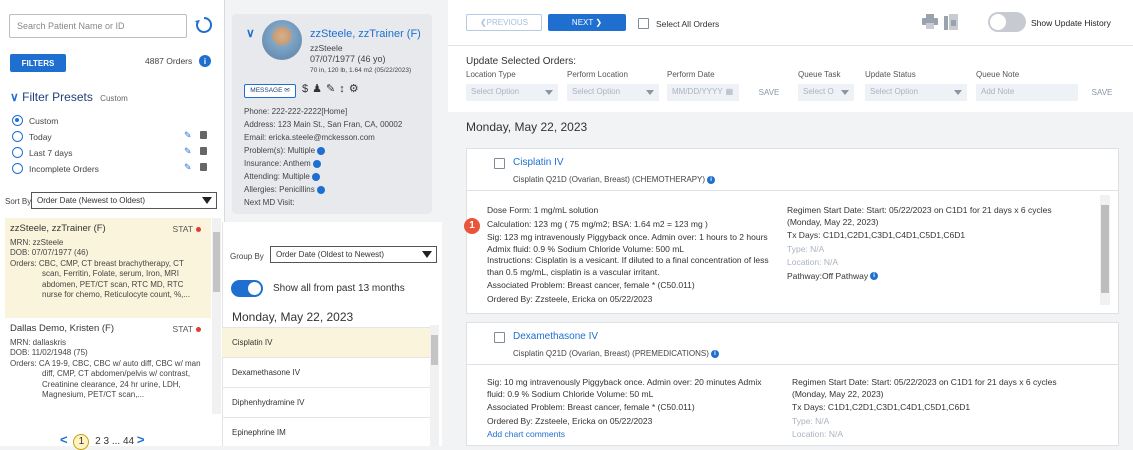  What do you see at coordinates (293, 317) in the screenshot?
I see `order-list-date: Monday, May 22, 2023` at bounding box center [293, 317].